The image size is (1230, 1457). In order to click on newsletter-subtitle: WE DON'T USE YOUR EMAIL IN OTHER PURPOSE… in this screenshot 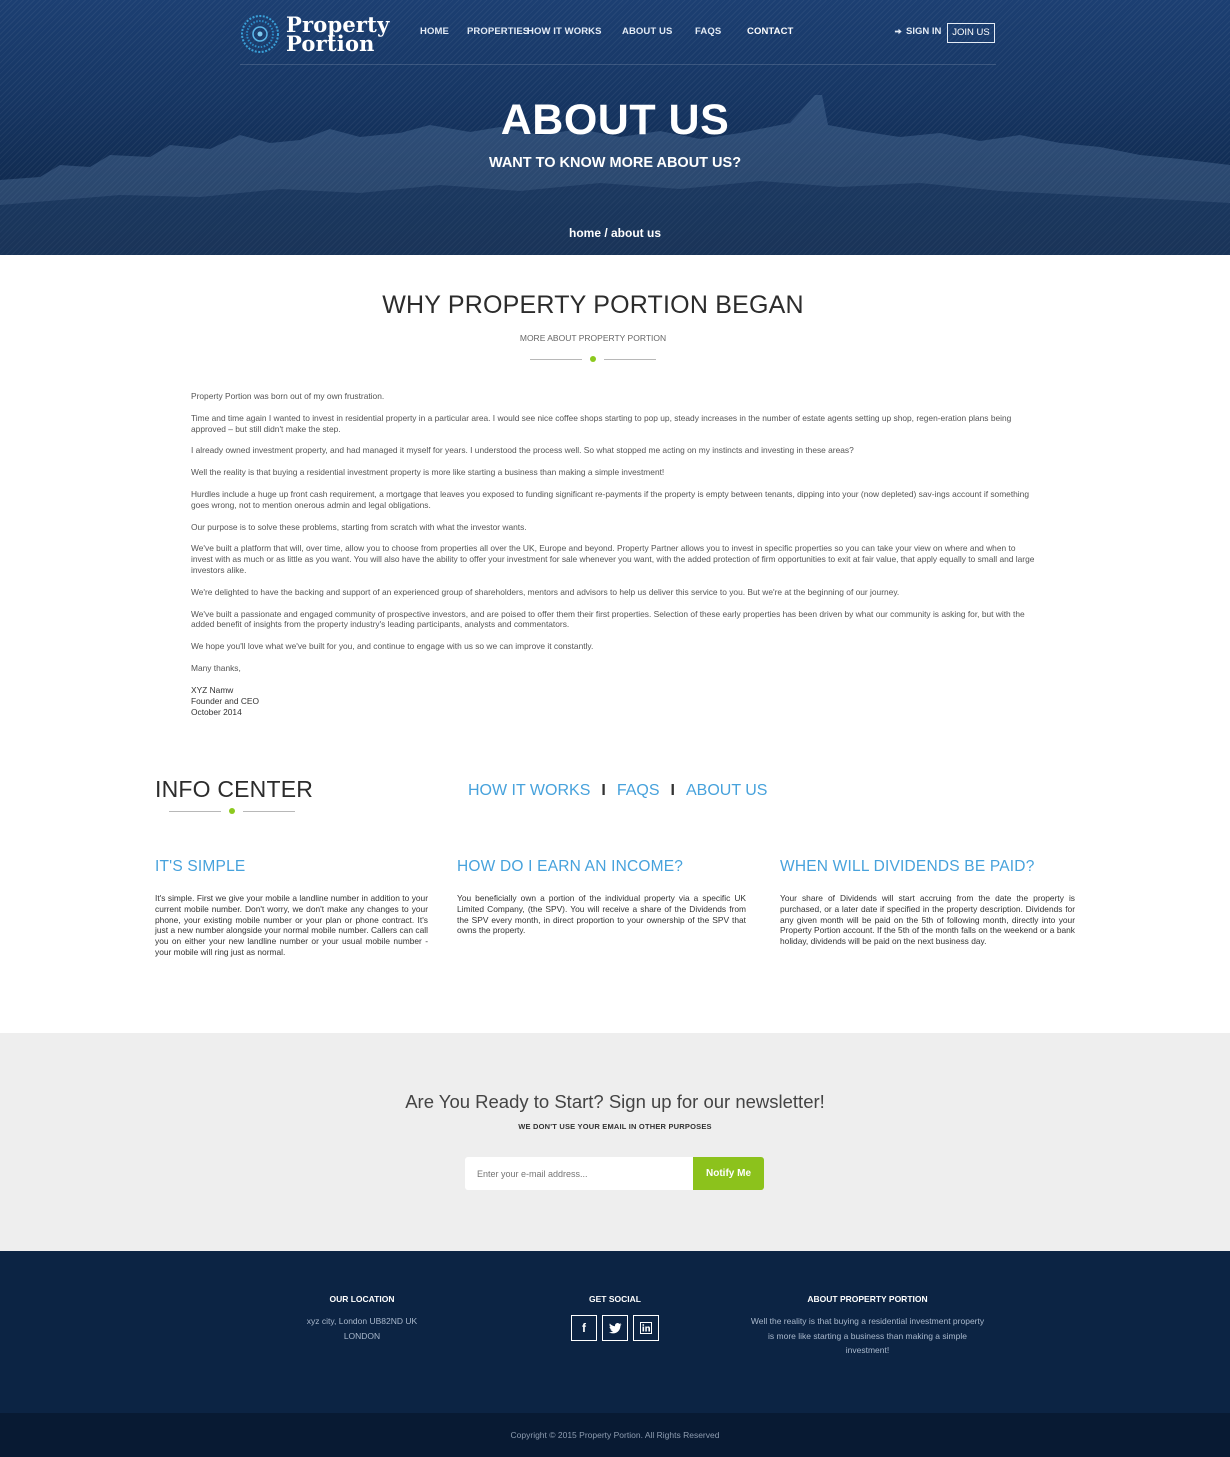, I will do `click(615, 1126)`.